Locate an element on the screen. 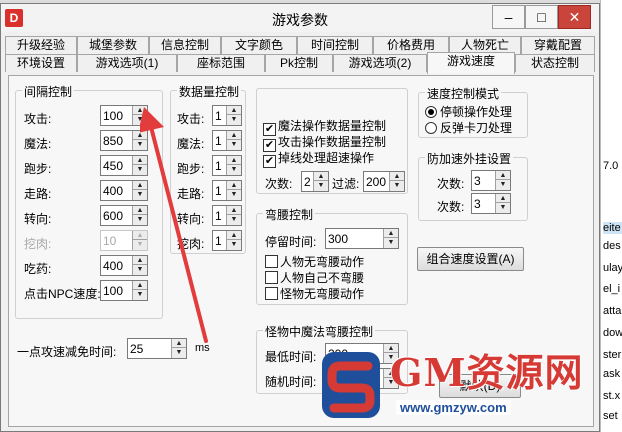 The image size is (622, 432). interval-attack-value: 100 is located at coordinates (113, 116).